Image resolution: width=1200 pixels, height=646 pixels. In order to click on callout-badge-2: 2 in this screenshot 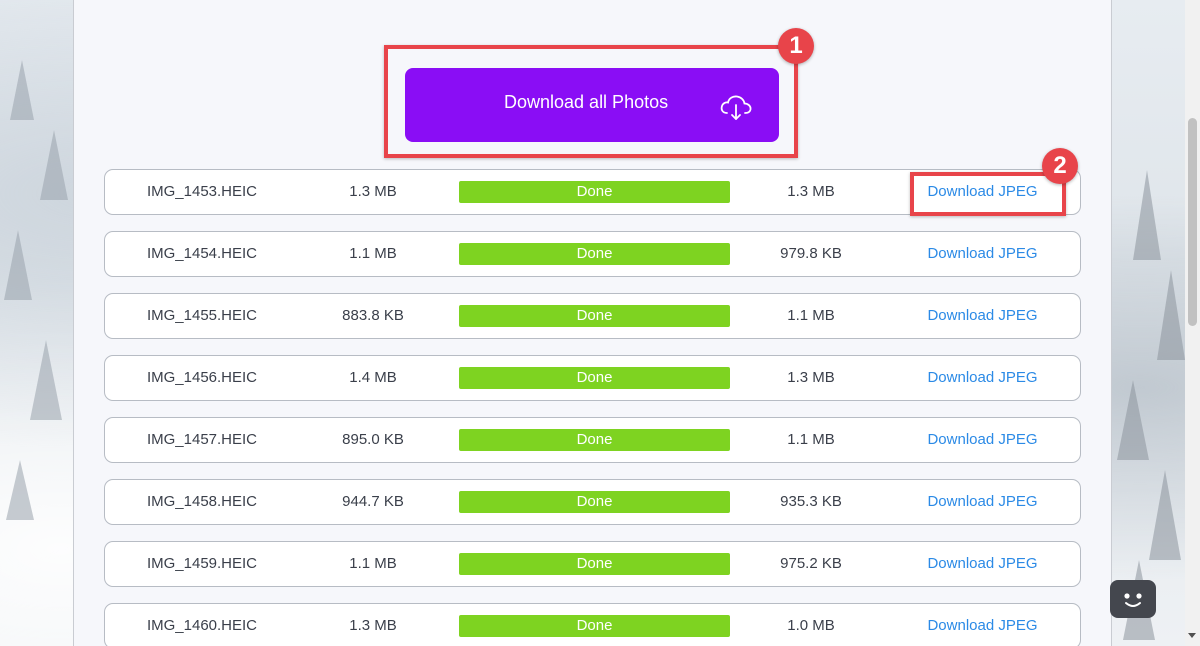, I will do `click(1060, 166)`.